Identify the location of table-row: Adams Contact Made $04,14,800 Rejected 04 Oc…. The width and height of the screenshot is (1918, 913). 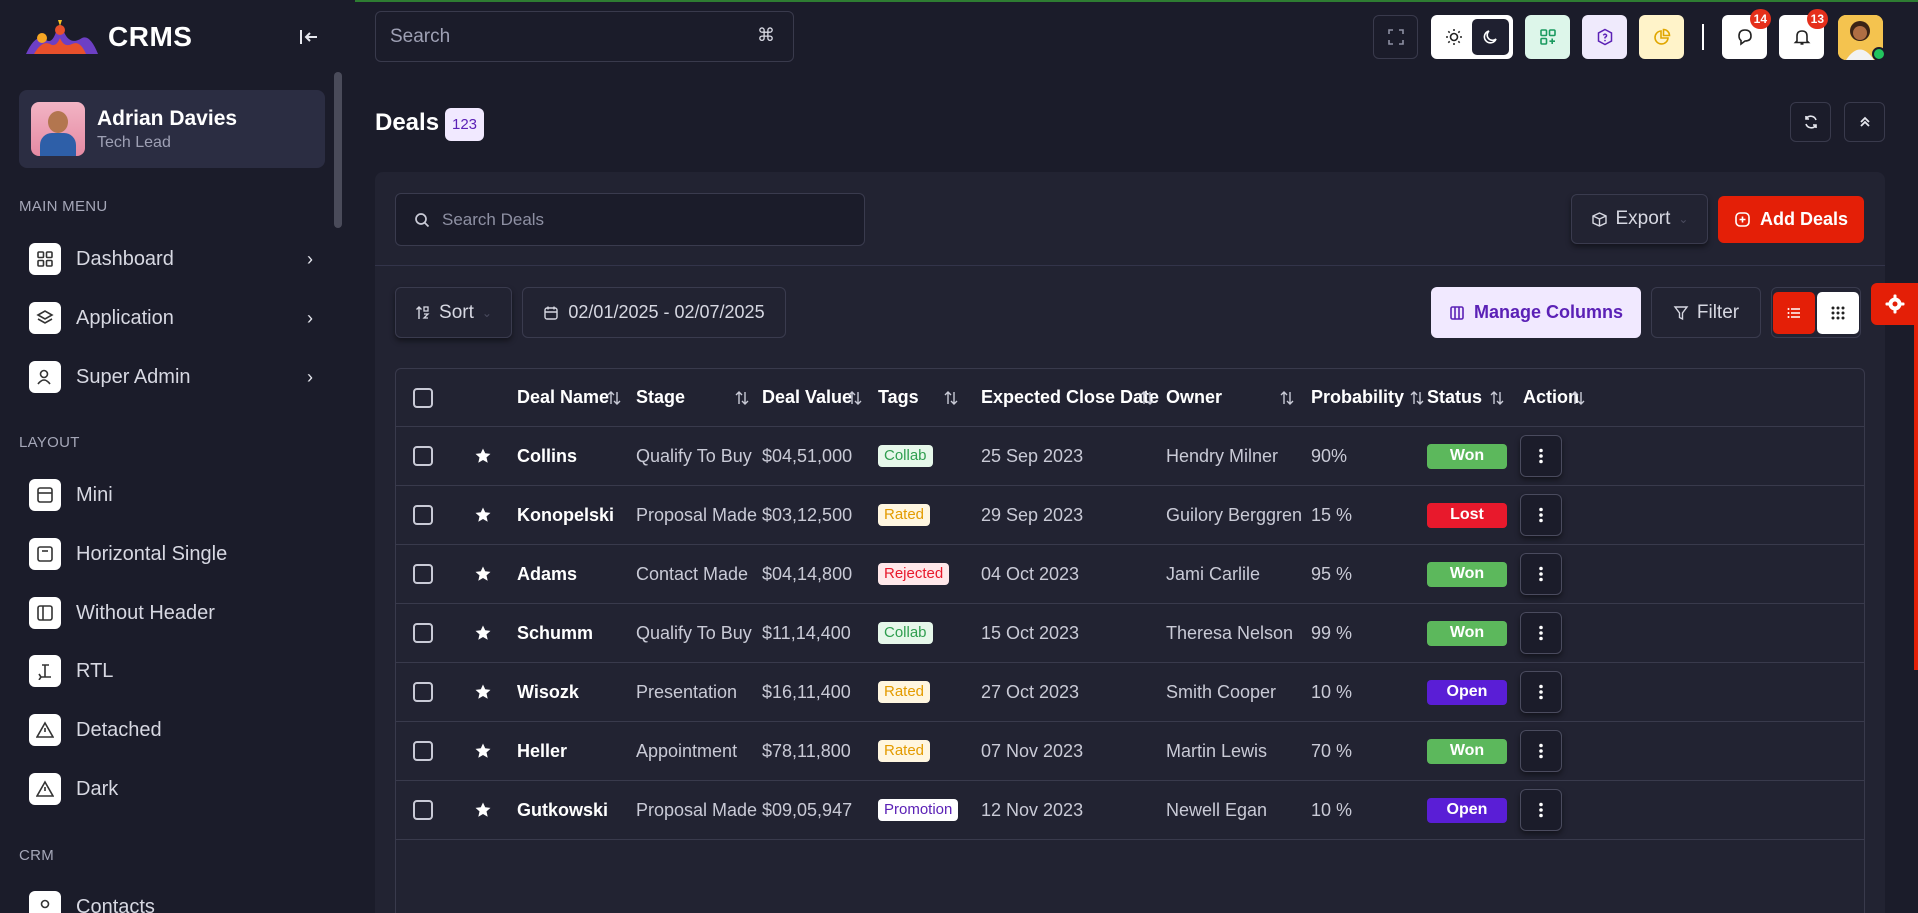
(1130, 574).